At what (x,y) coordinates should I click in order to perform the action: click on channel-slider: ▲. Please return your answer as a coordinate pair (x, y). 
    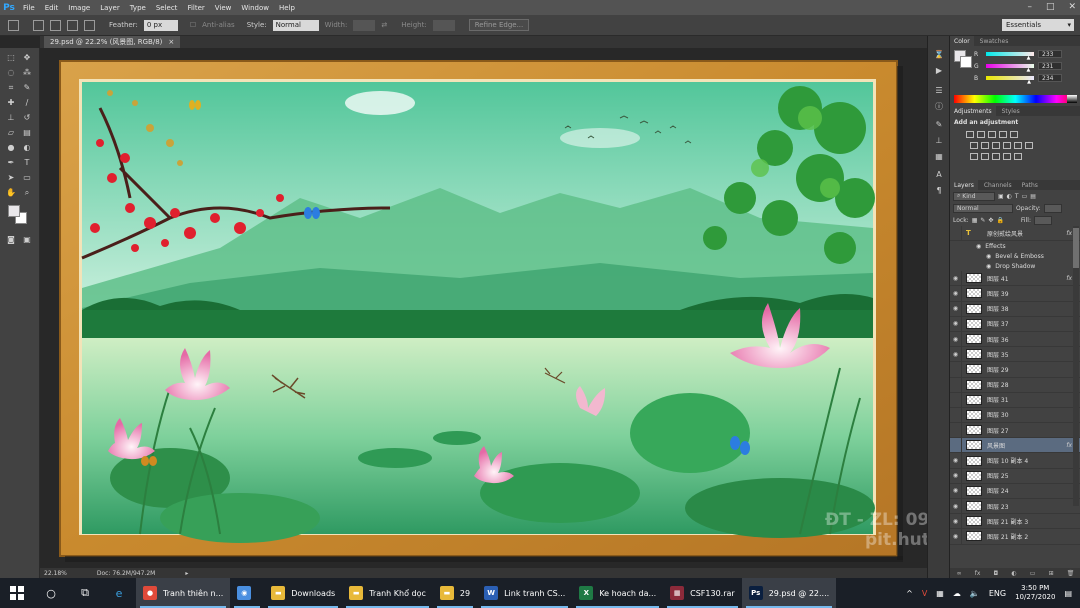
    Looking at the image, I should click on (1010, 68).